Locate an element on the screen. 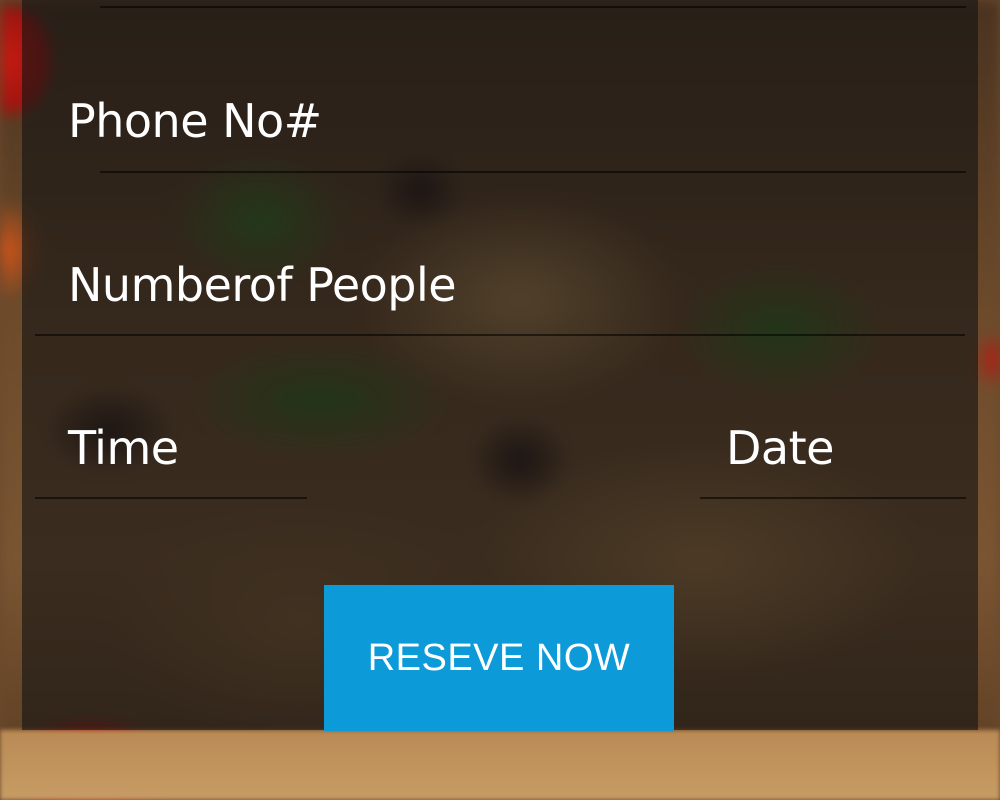  previous-field-underline is located at coordinates (533, 7).